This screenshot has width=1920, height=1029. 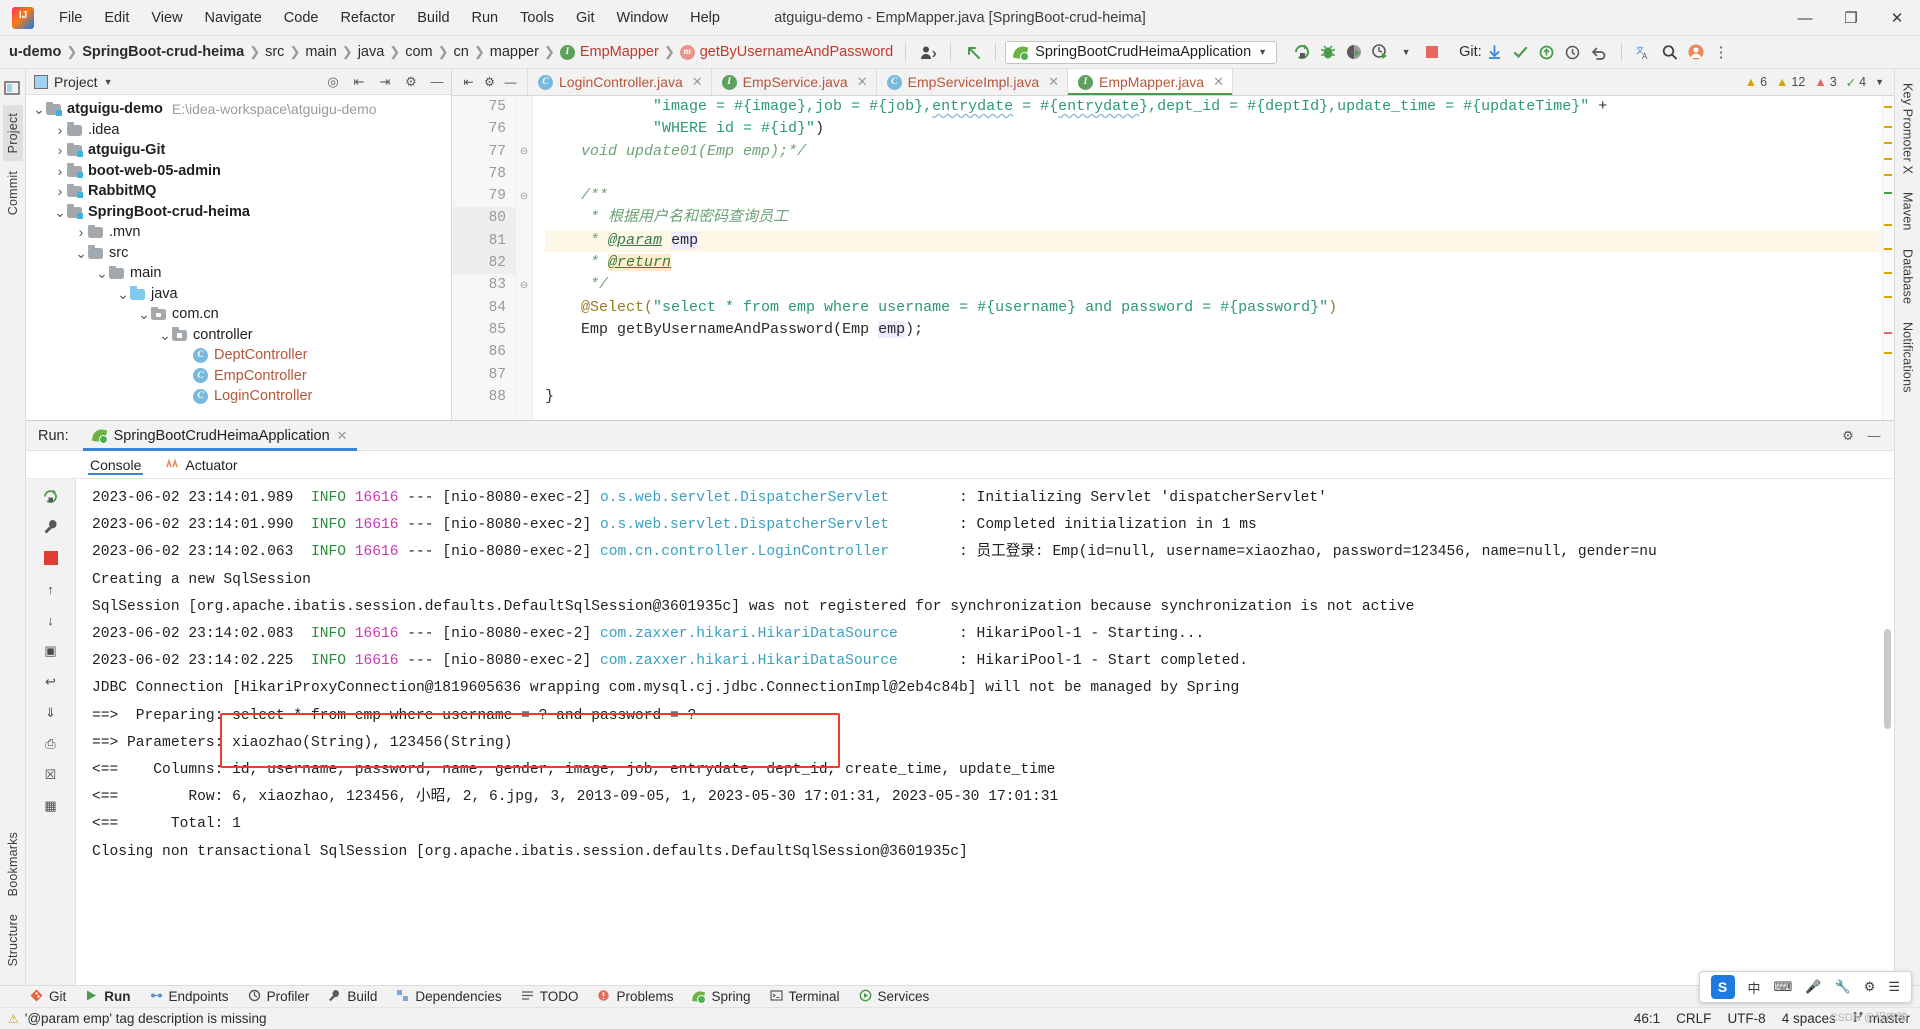 What do you see at coordinates (1213, 241) in the screenshot?
I see `code-line: * @param emp` at bounding box center [1213, 241].